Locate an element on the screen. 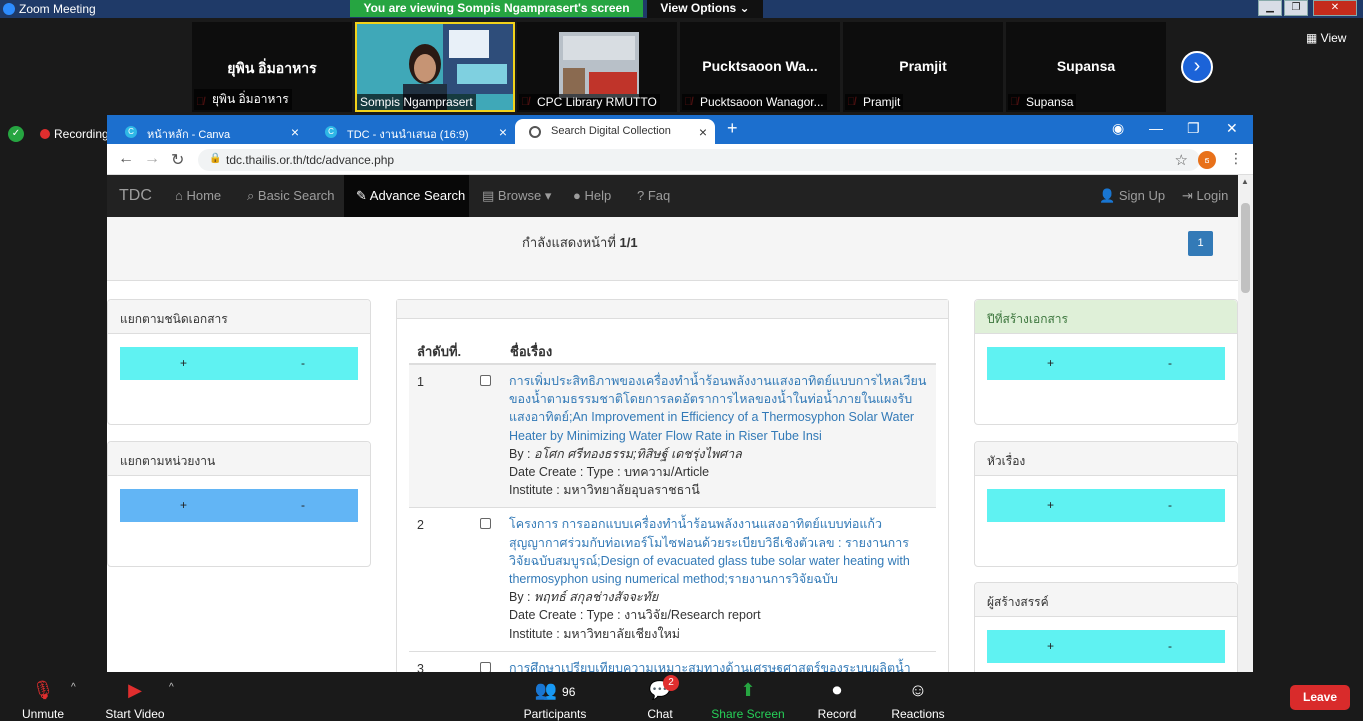  brand-link: TDC is located at coordinates (135, 196).